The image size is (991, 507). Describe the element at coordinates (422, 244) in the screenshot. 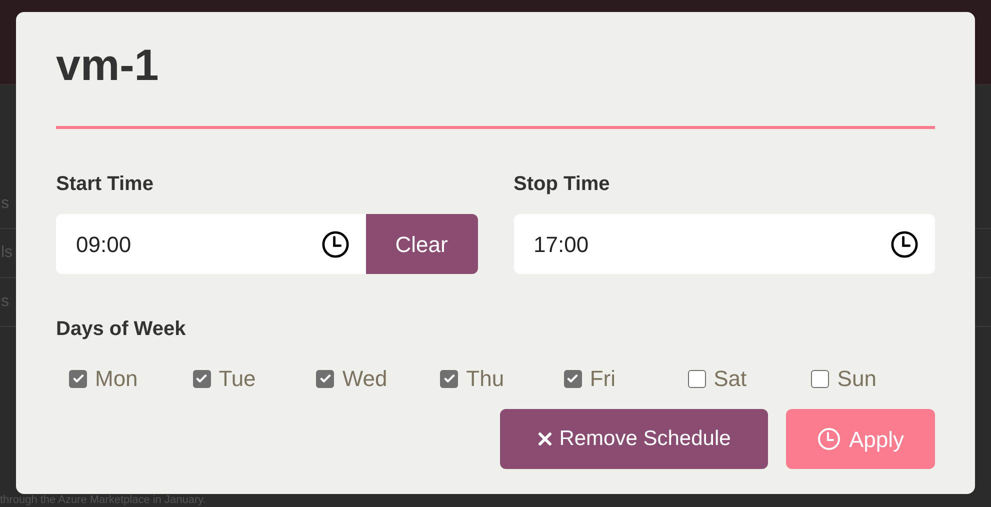

I see `clear-button: Clear` at that location.